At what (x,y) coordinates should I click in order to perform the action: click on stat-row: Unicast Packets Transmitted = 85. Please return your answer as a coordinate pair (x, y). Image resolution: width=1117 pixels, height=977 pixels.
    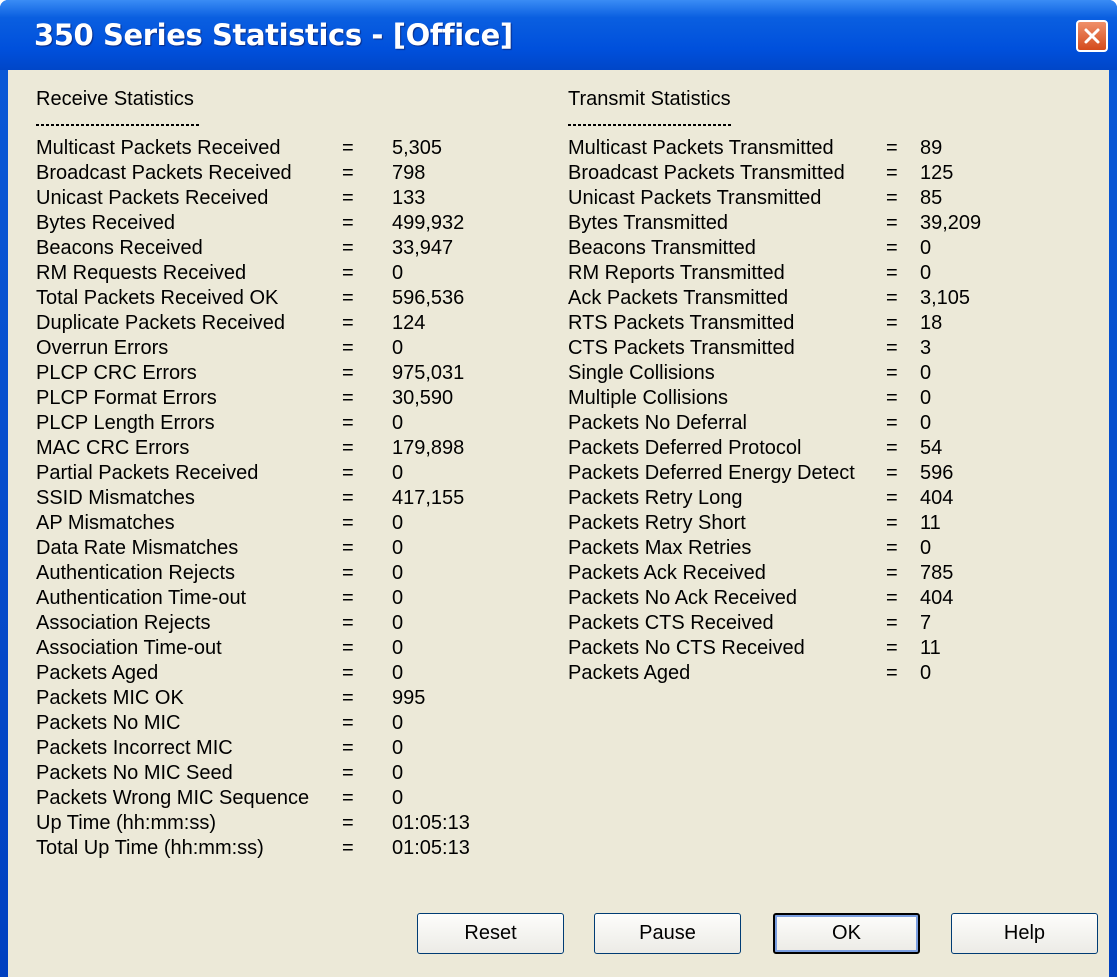
    Looking at the image, I should click on (804, 198).